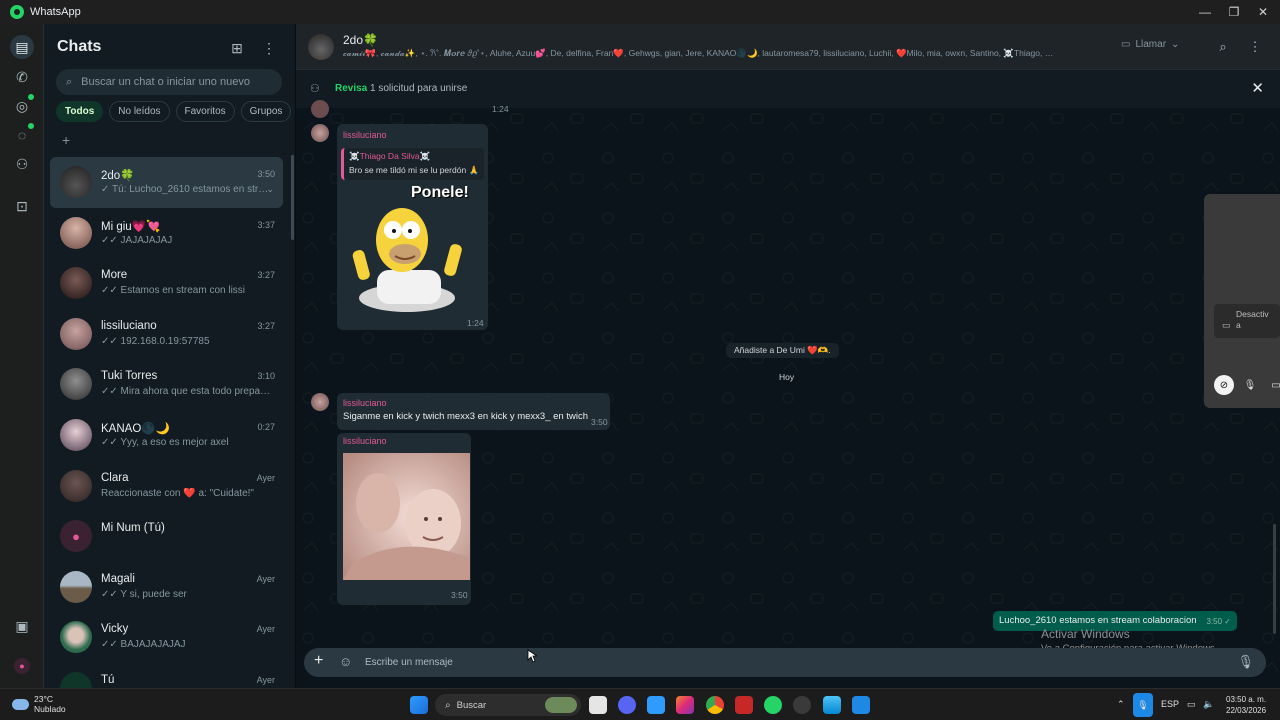 This screenshot has height=720, width=1280. Describe the element at coordinates (715, 705) in the screenshot. I see `chrome-icon` at that location.